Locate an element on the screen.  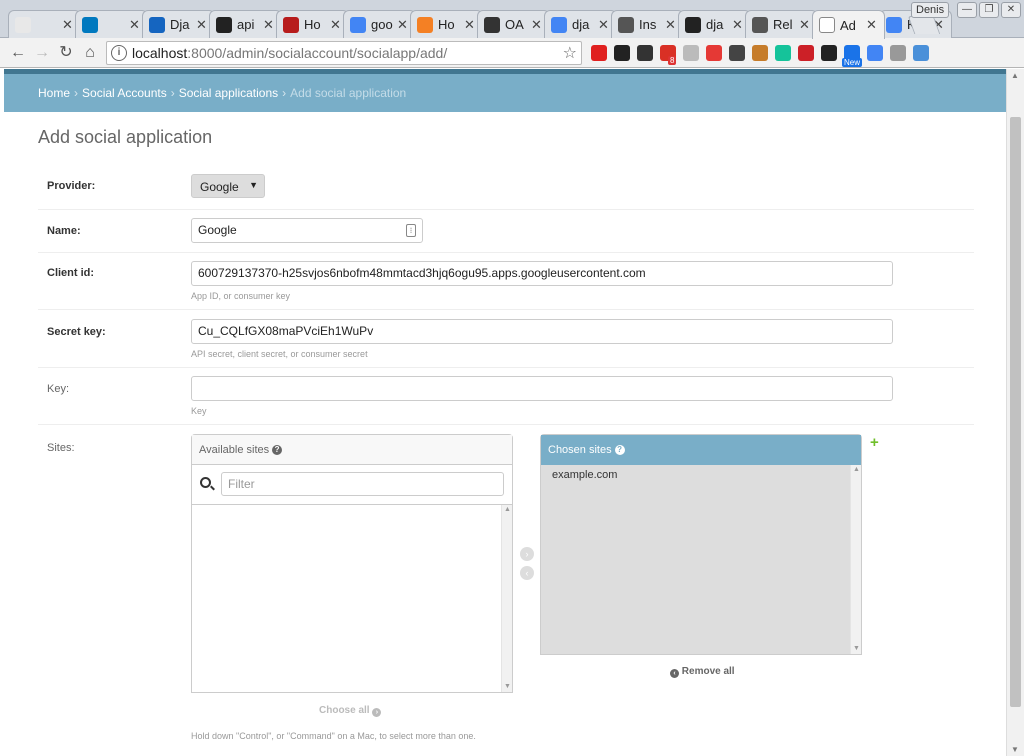
close-window-button: ✕ is located at coordinates (1011, 10).